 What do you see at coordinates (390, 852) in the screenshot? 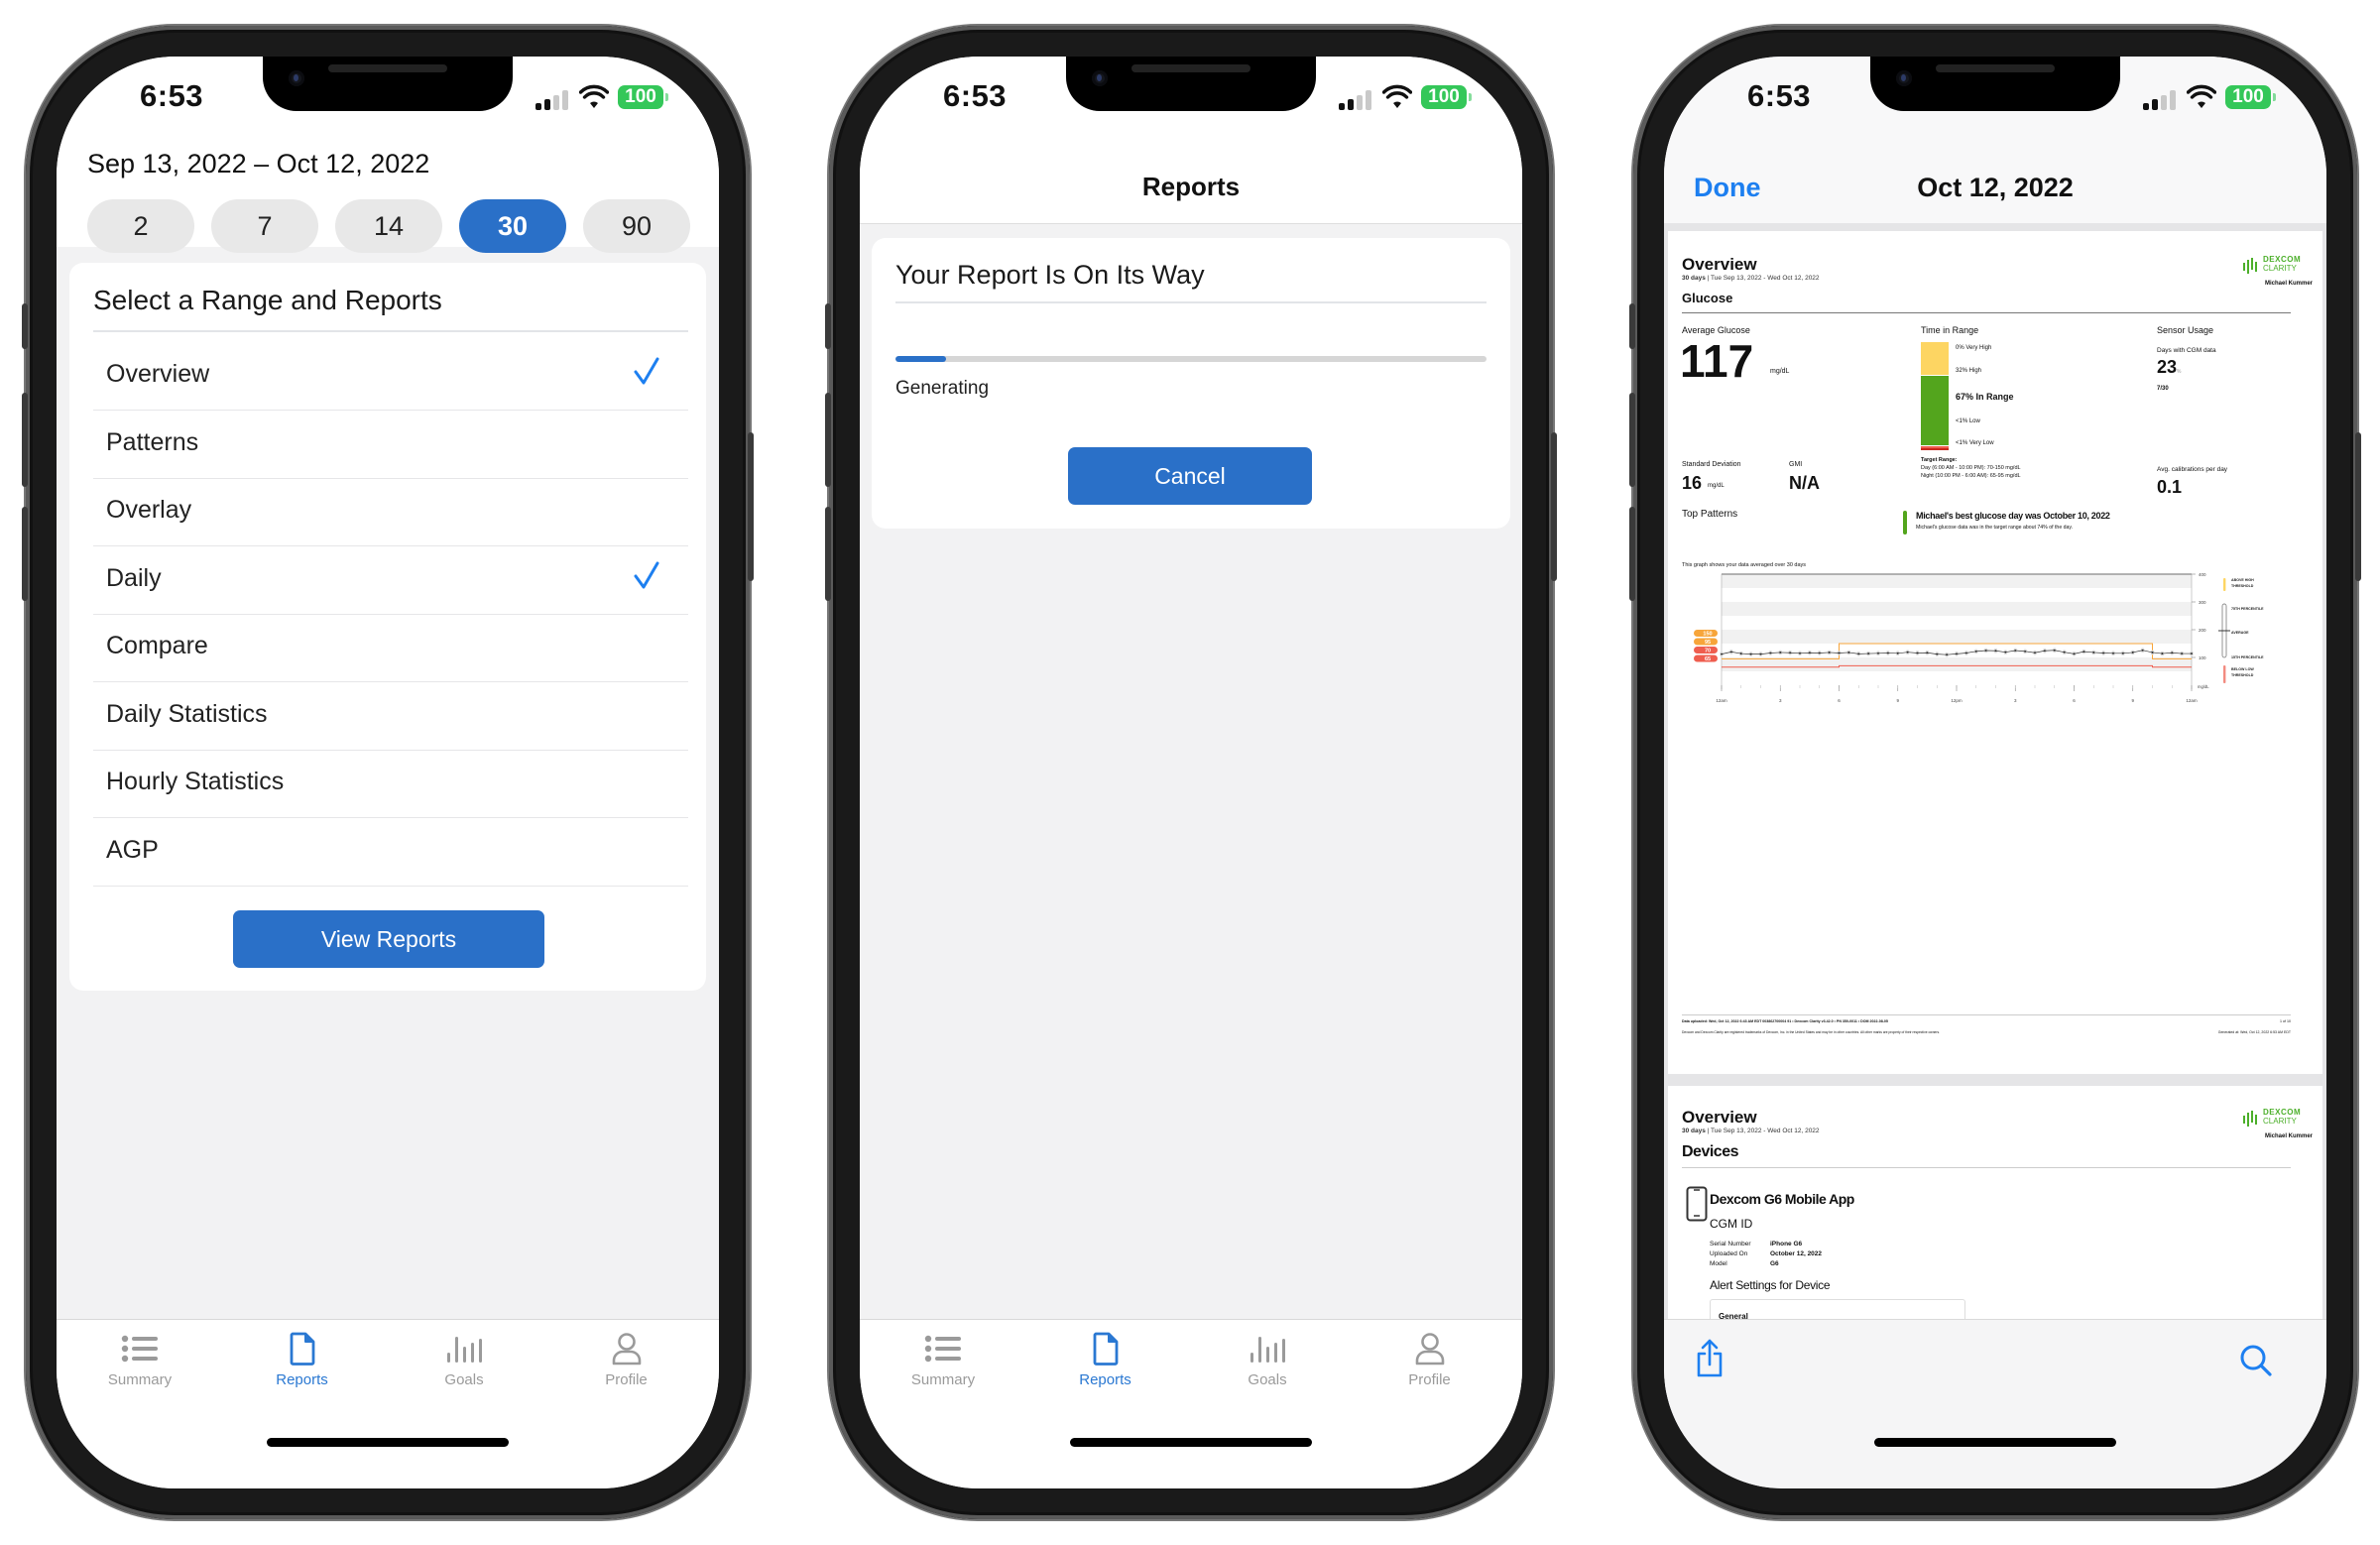
I see `report-option-agp: AGP` at bounding box center [390, 852].